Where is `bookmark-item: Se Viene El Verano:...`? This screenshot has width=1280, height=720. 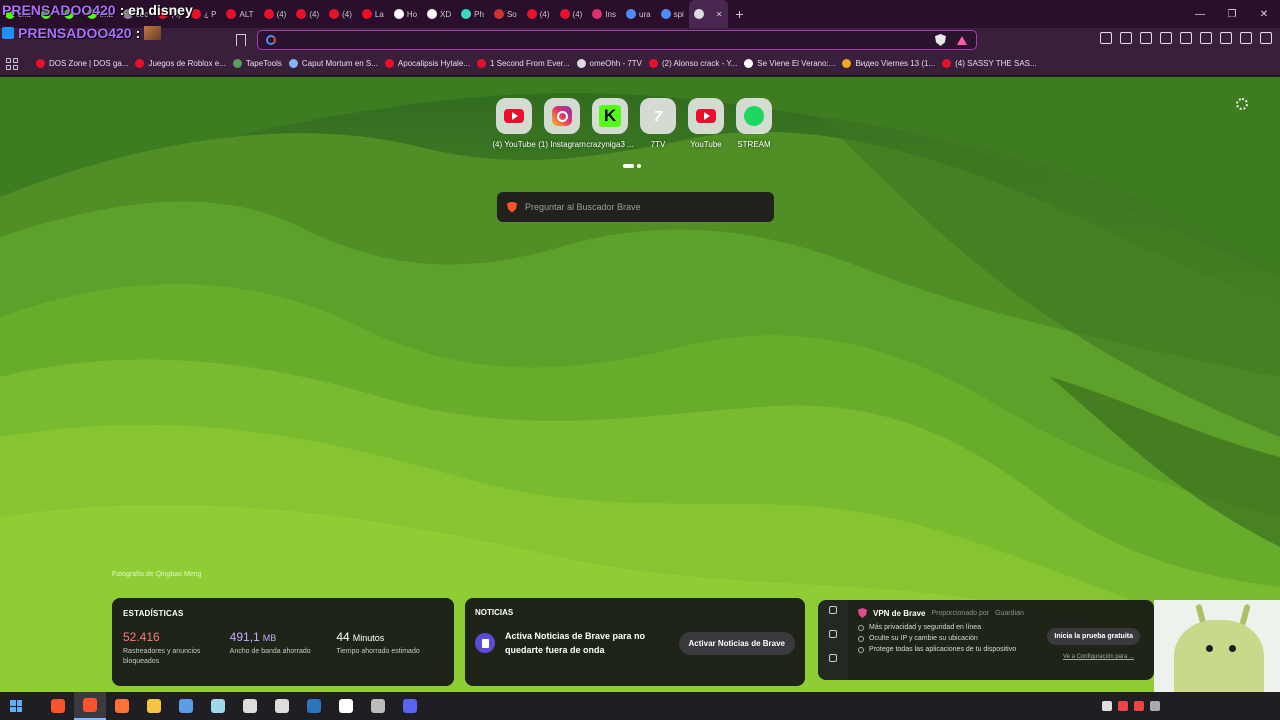 bookmark-item: Se Viene El Verano:... is located at coordinates (793, 63).